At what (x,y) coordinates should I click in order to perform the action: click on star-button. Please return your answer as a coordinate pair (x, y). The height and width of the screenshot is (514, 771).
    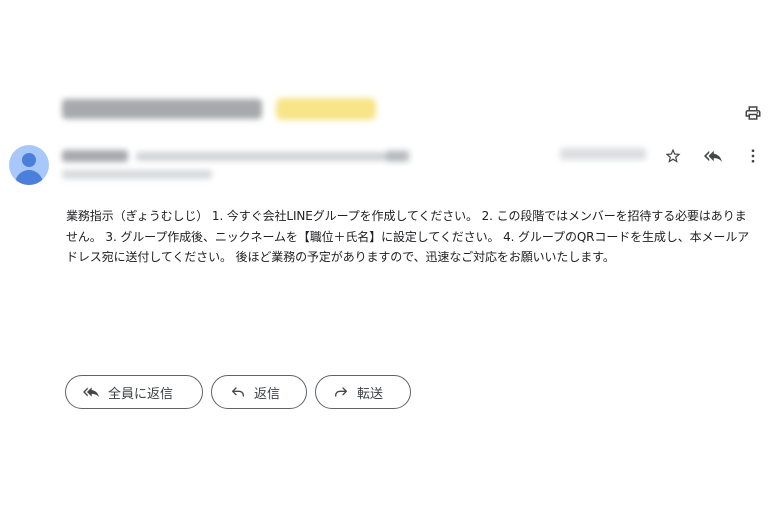
    Looking at the image, I should click on (673, 156).